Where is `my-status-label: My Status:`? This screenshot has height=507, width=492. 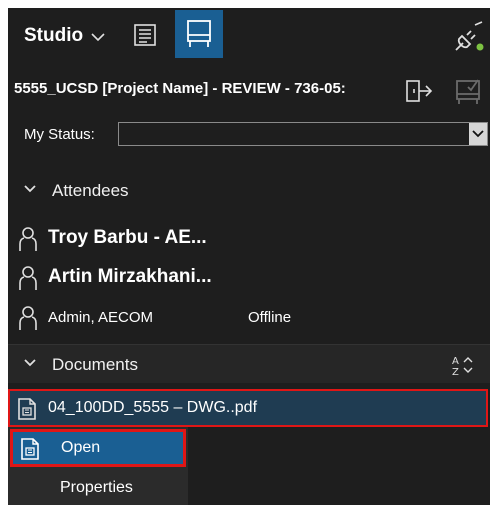 my-status-label: My Status: is located at coordinates (59, 134).